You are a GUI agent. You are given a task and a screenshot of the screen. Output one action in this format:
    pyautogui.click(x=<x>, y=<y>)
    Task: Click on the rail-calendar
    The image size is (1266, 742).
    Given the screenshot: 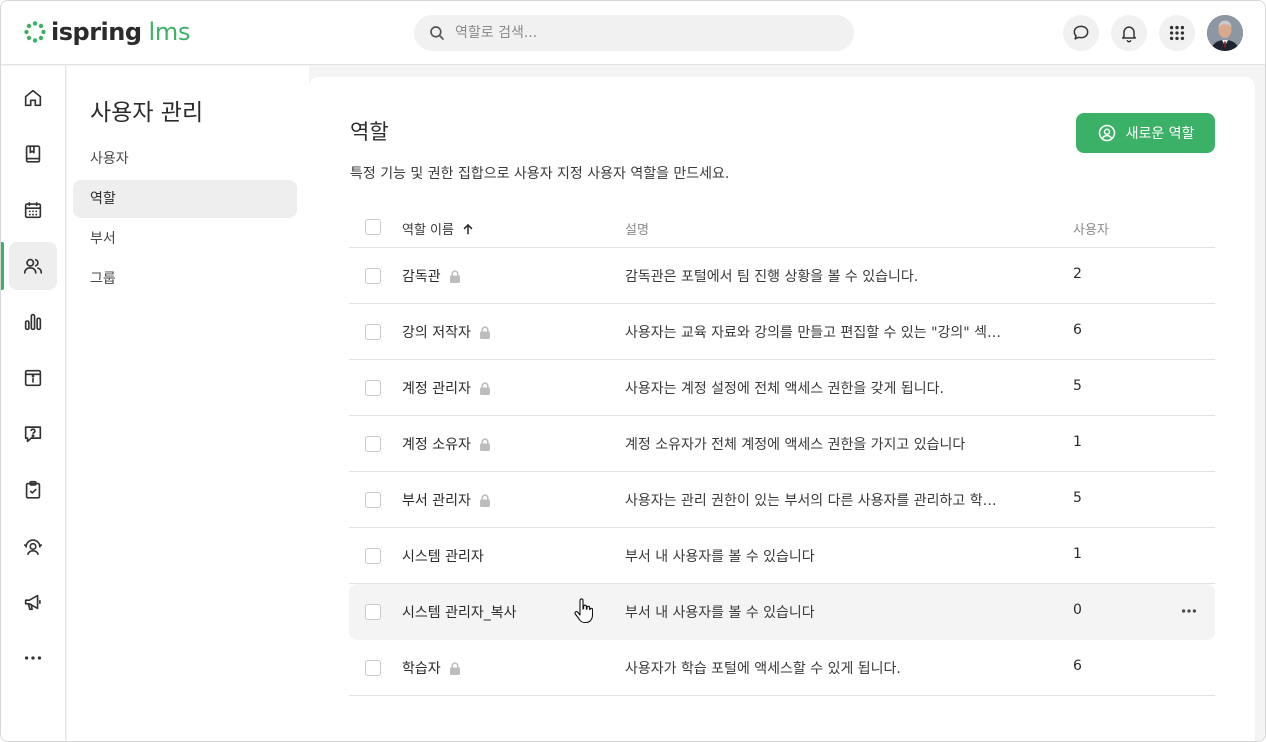 What is the action you would take?
    pyautogui.click(x=33, y=210)
    